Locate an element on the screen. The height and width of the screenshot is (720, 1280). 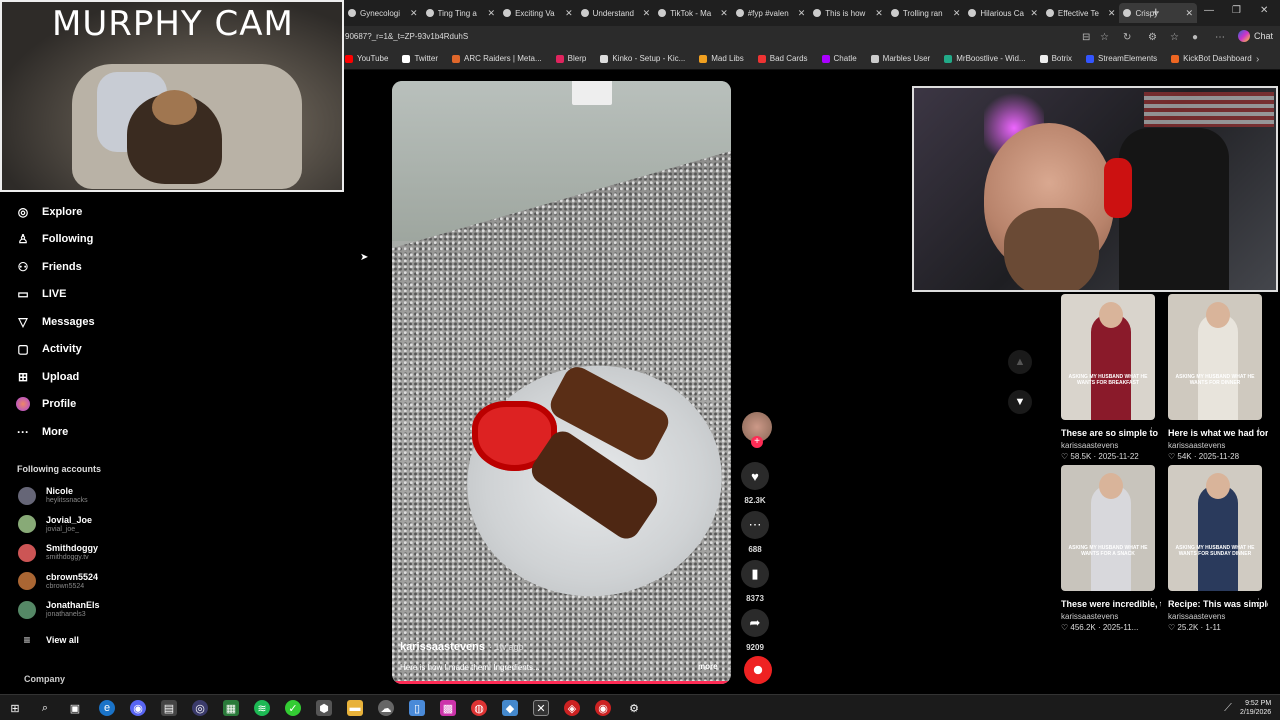
record-icon: ◍ is located at coordinates (479, 708).